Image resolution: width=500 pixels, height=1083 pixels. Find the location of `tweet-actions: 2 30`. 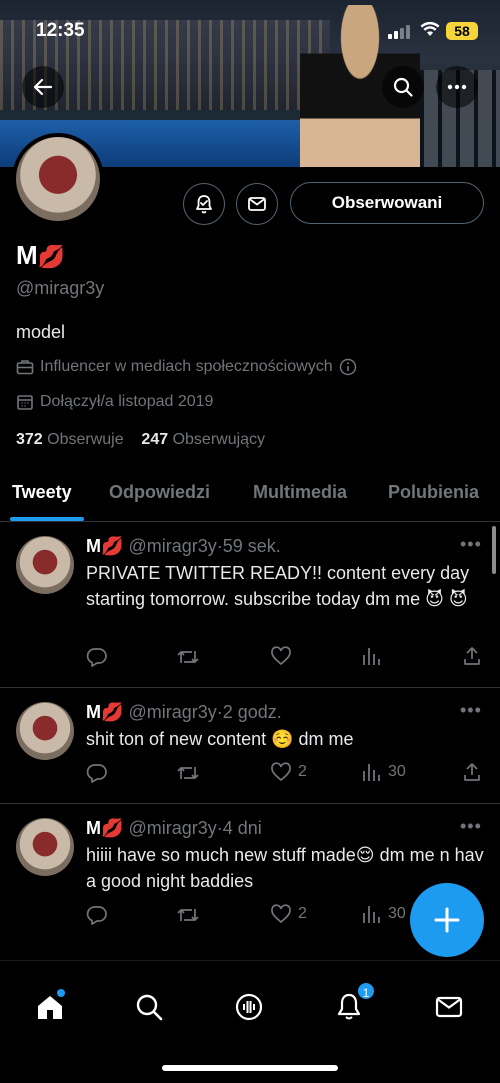

tweet-actions: 2 30 is located at coordinates (286, 774).